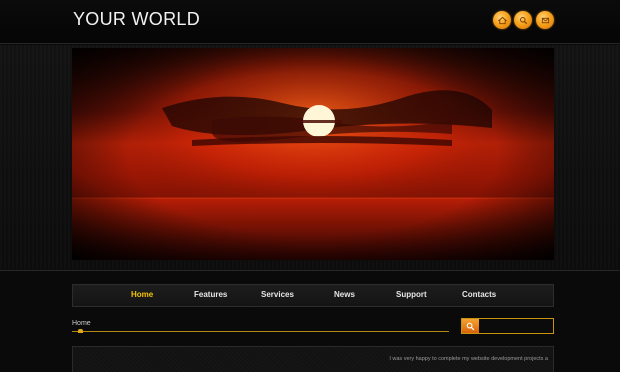 Image resolution: width=620 pixels, height=372 pixels. I want to click on mail-icon, so click(545, 20).